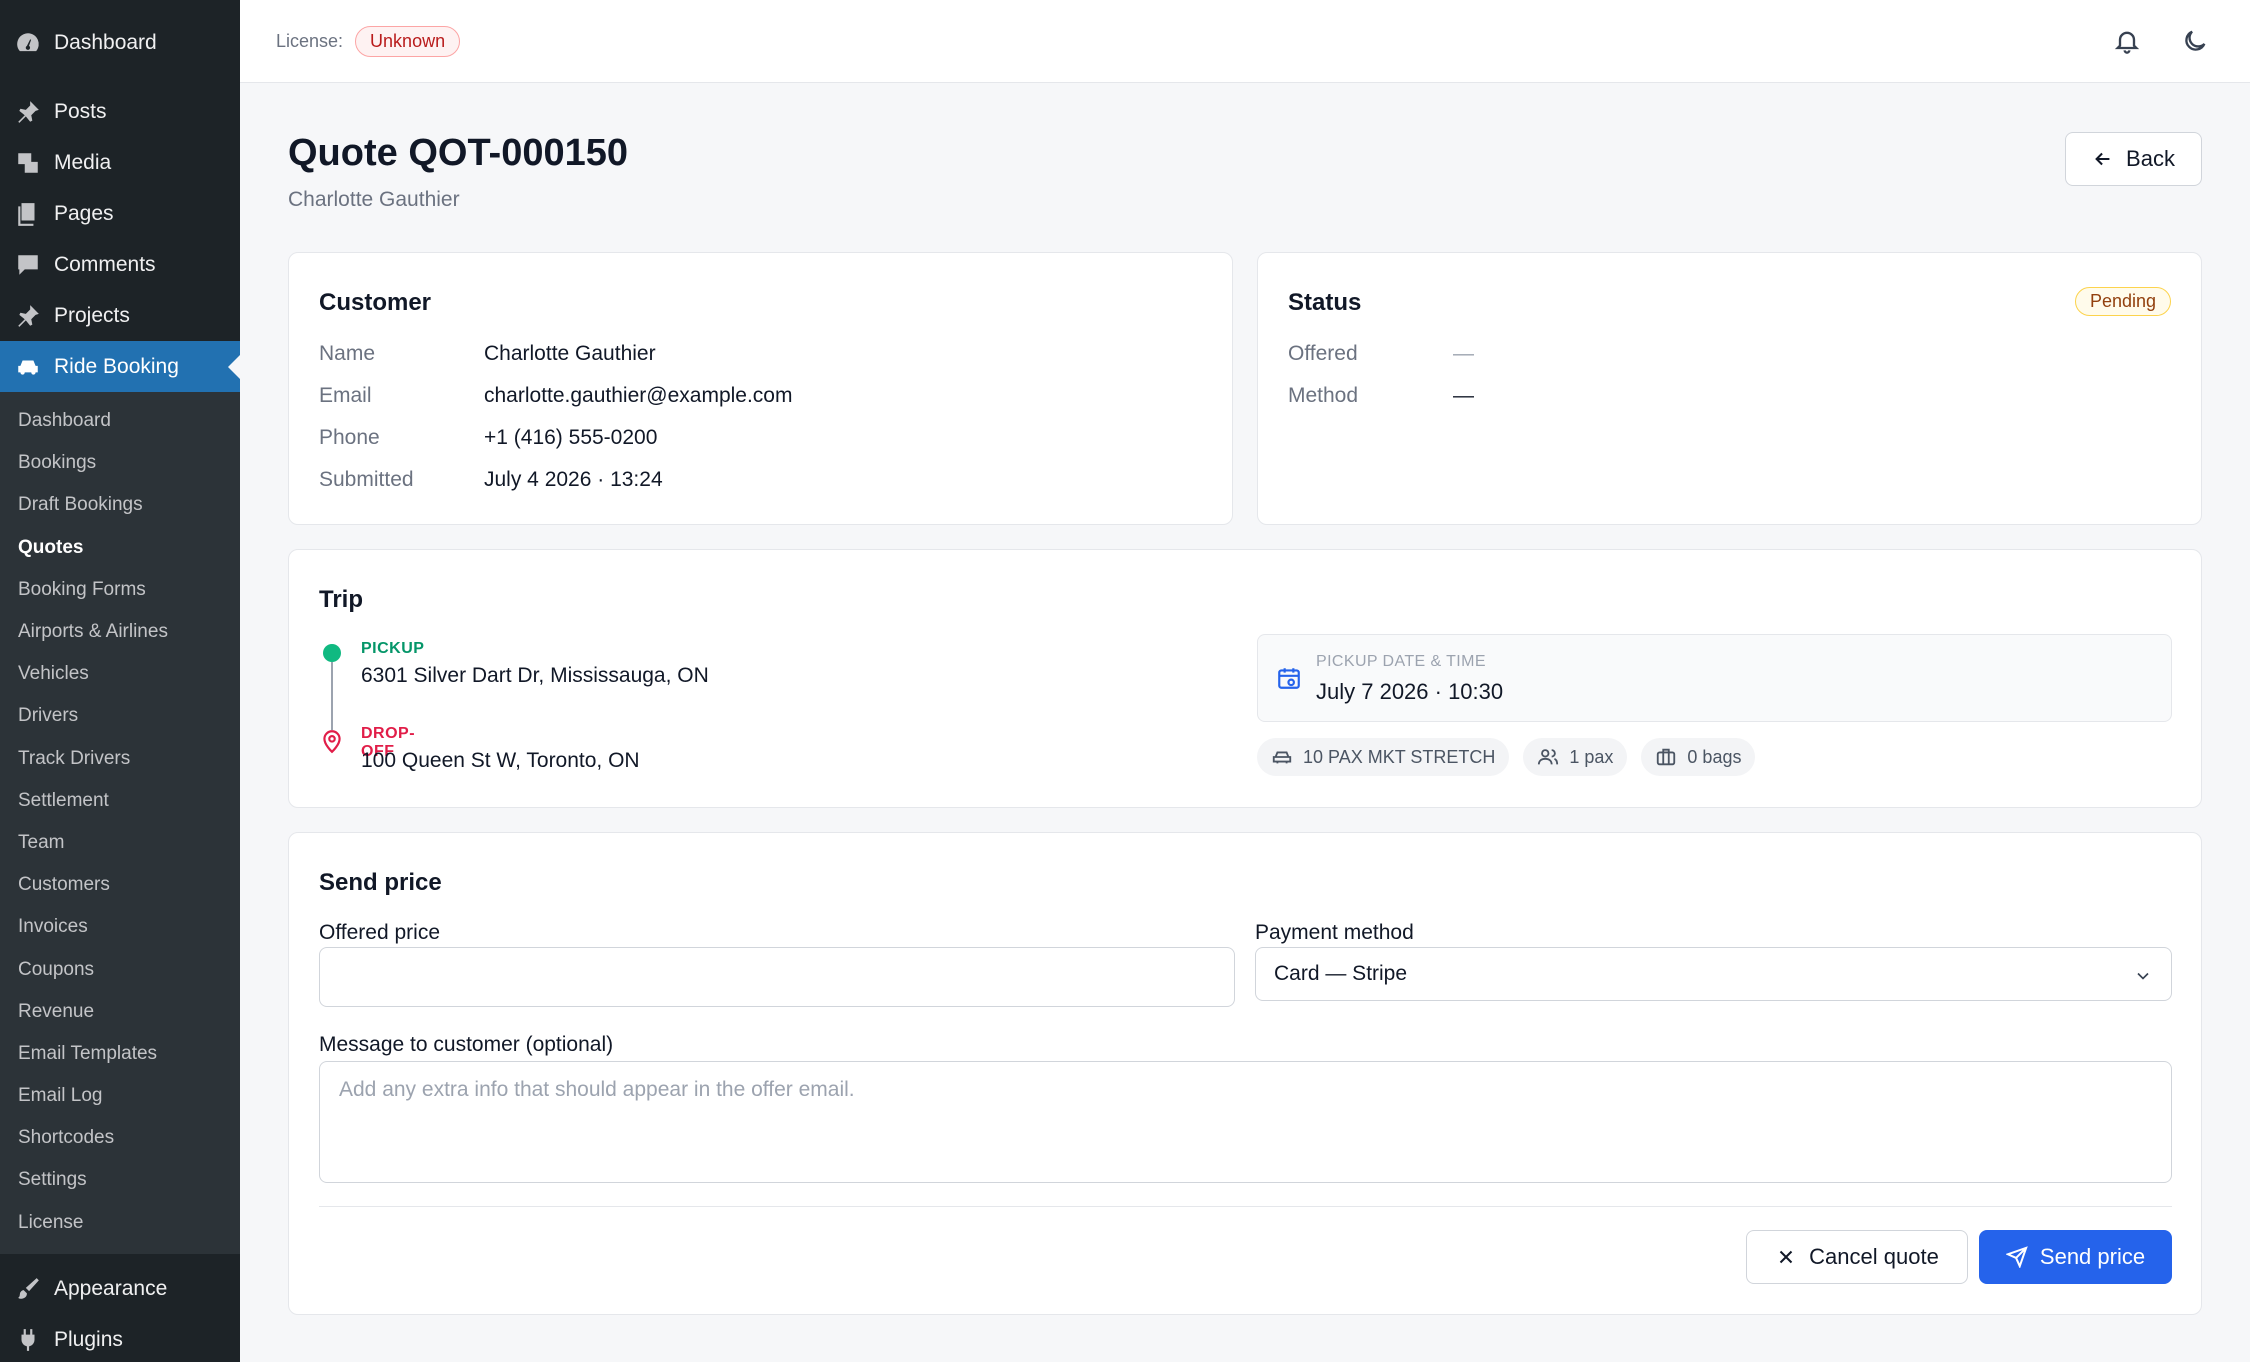 The image size is (2250, 1362). Describe the element at coordinates (2075, 1257) in the screenshot. I see `send-price-button: Send price` at that location.